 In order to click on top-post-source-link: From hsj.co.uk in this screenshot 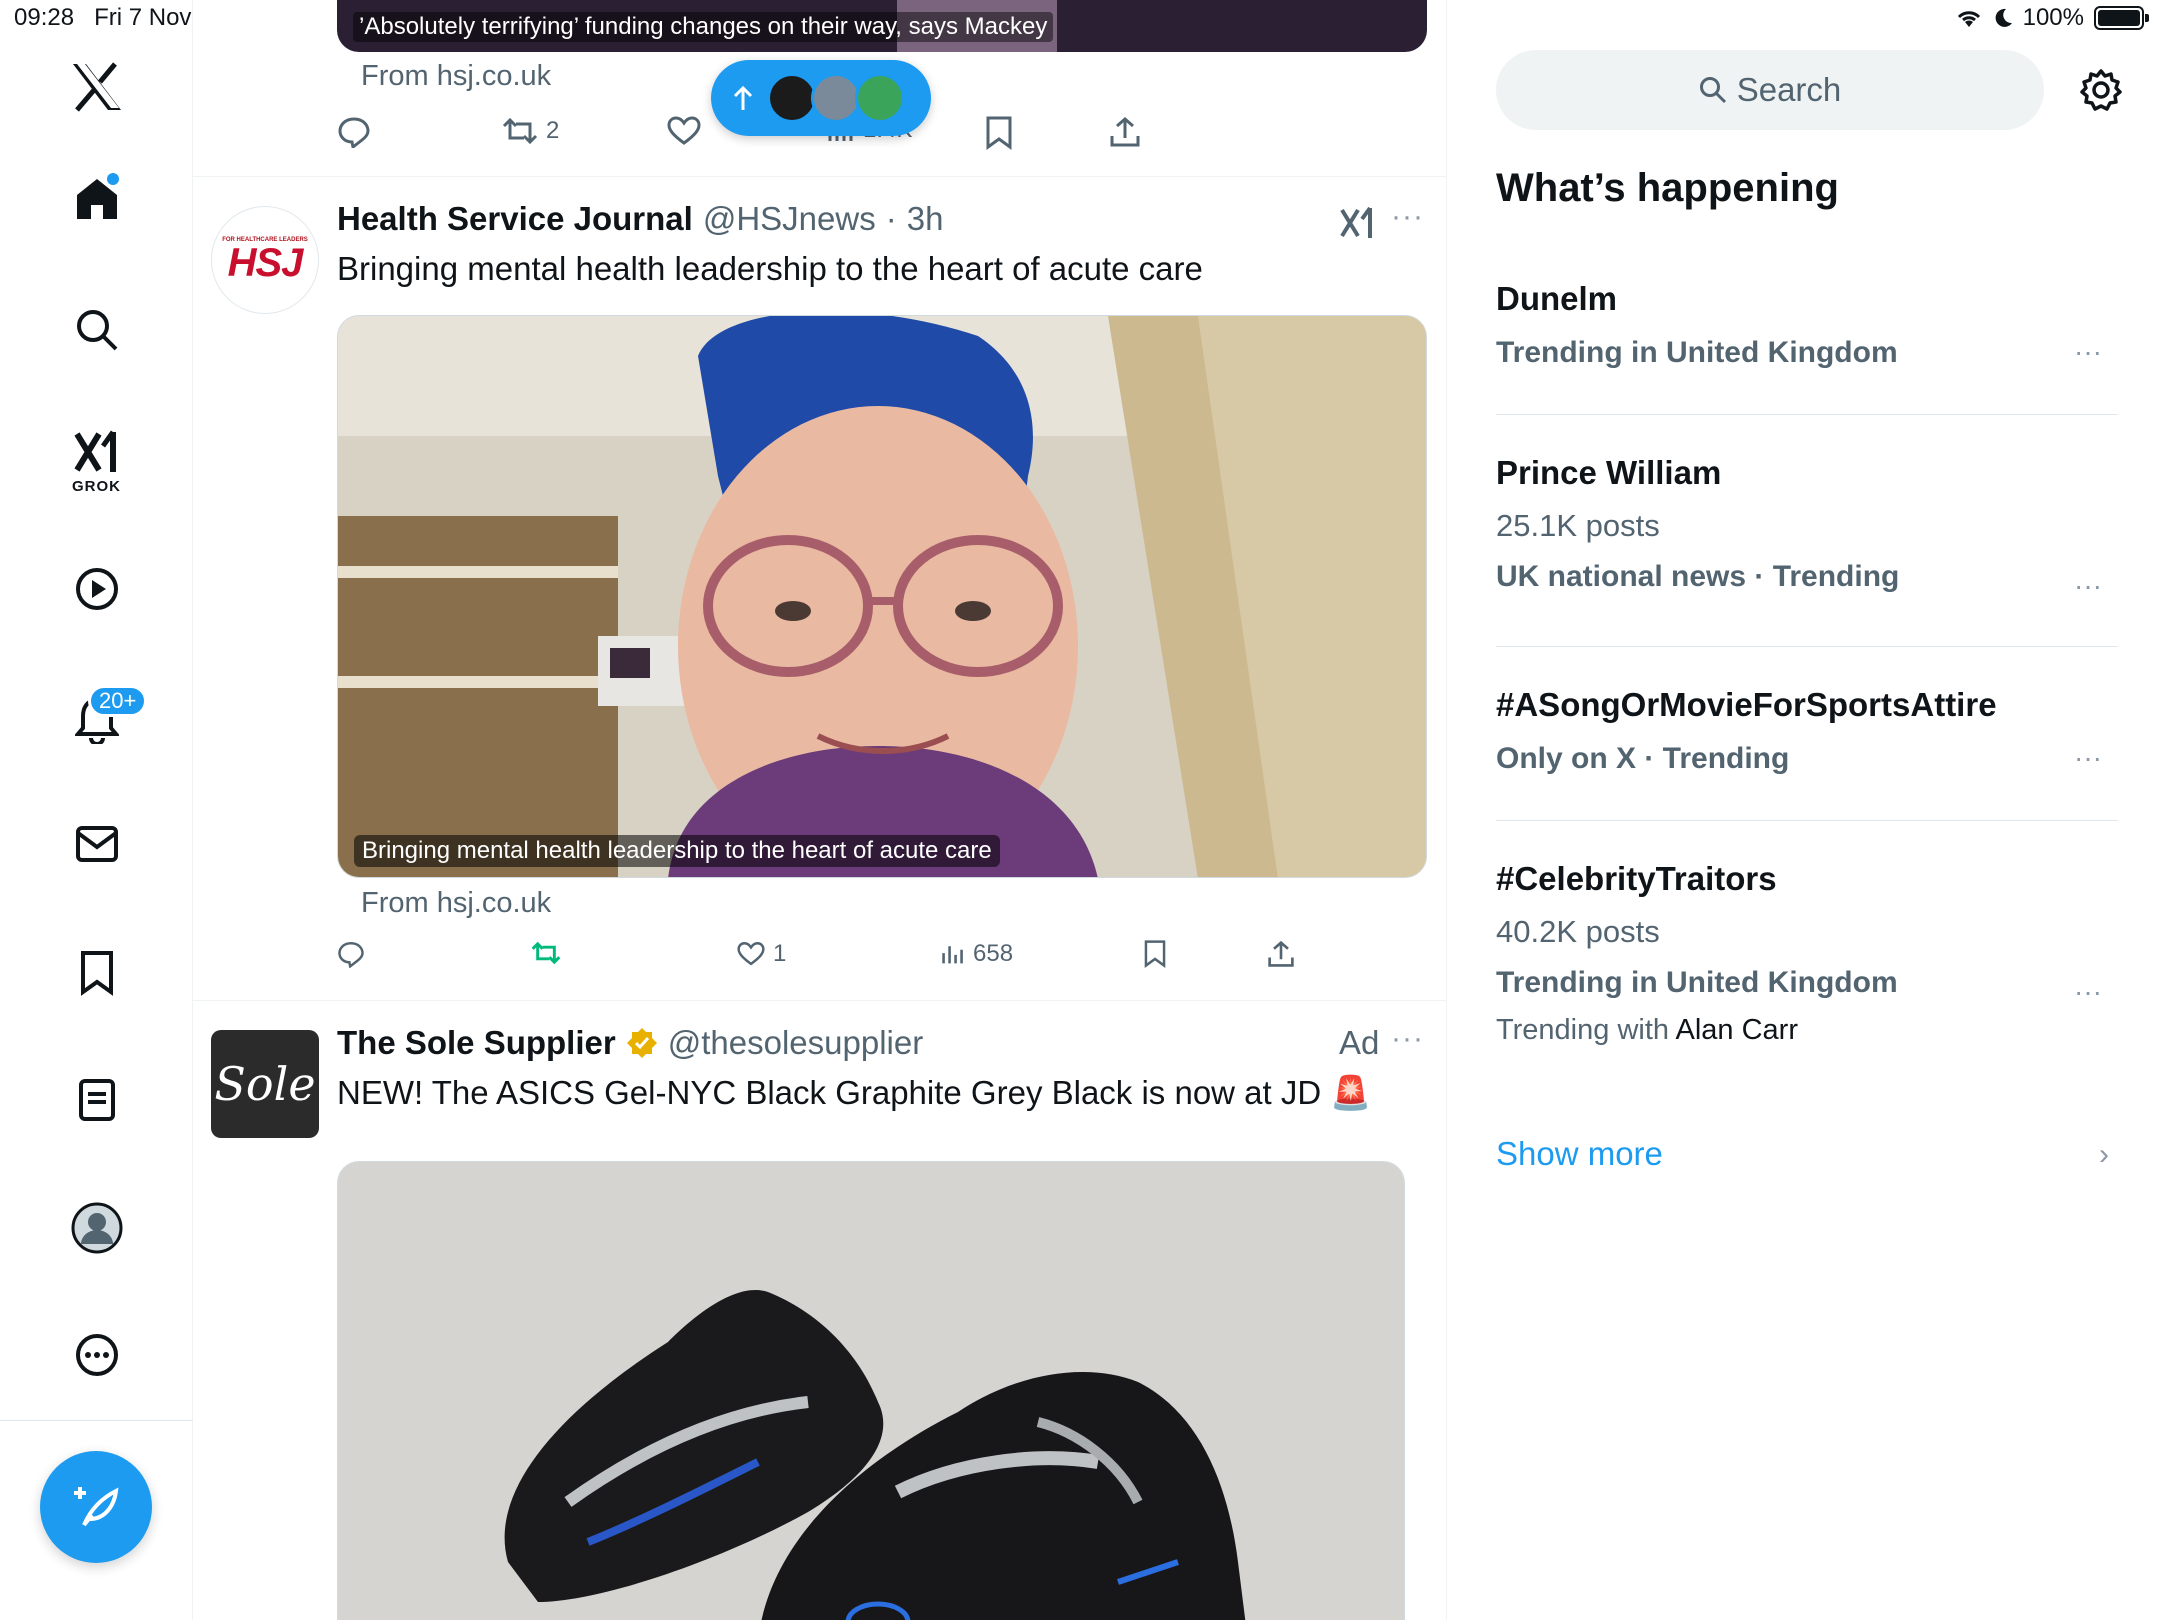, I will do `click(456, 76)`.